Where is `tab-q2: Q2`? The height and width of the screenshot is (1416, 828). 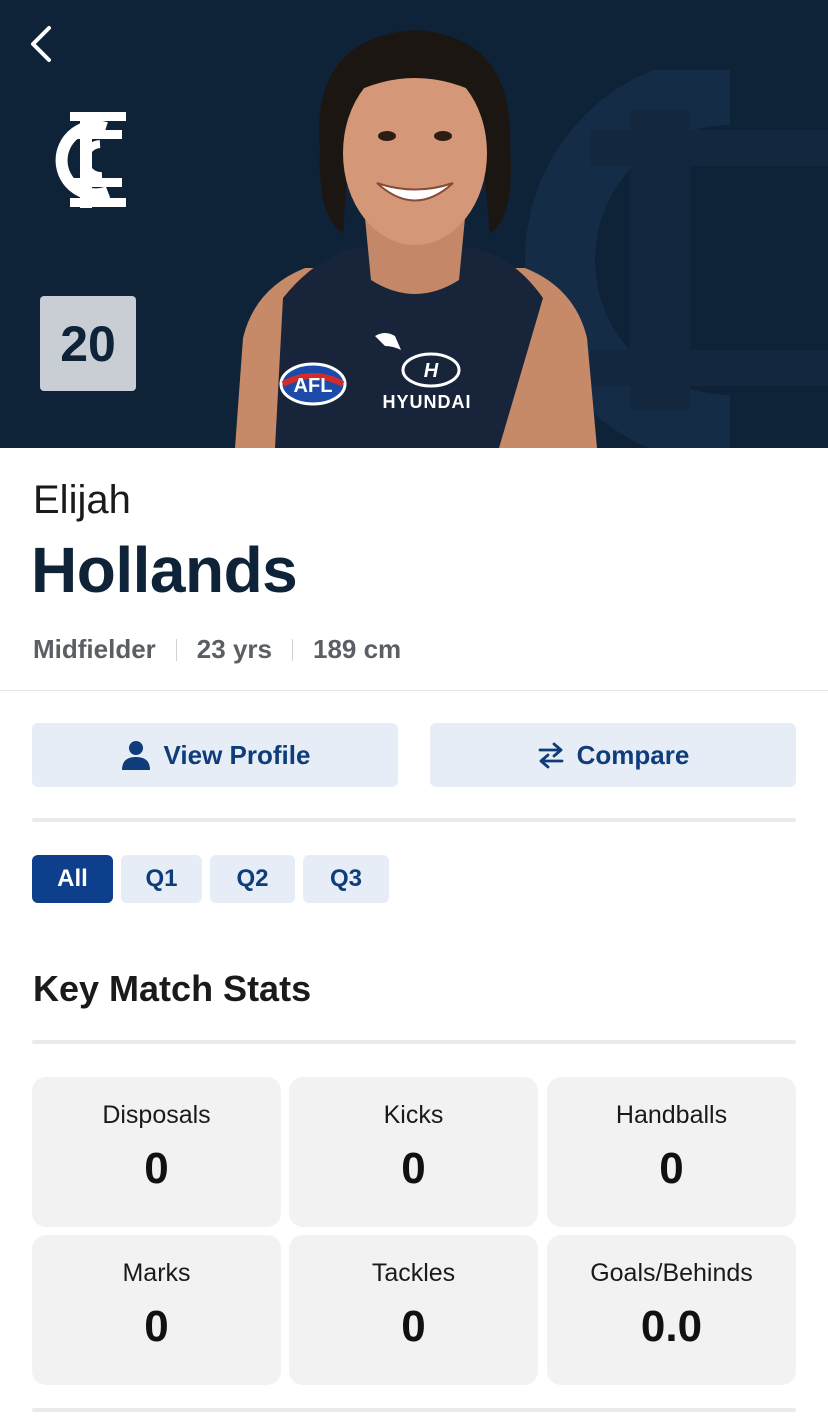 tab-q2: Q2 is located at coordinates (252, 879).